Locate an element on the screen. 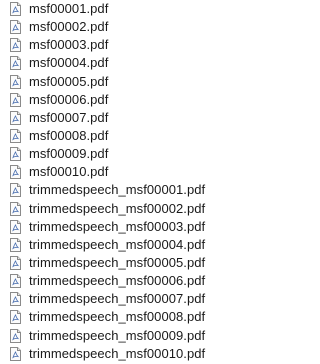 This screenshot has height=364, width=320. file-row: trimmedspeech_msf00004.pdf is located at coordinates (139, 245).